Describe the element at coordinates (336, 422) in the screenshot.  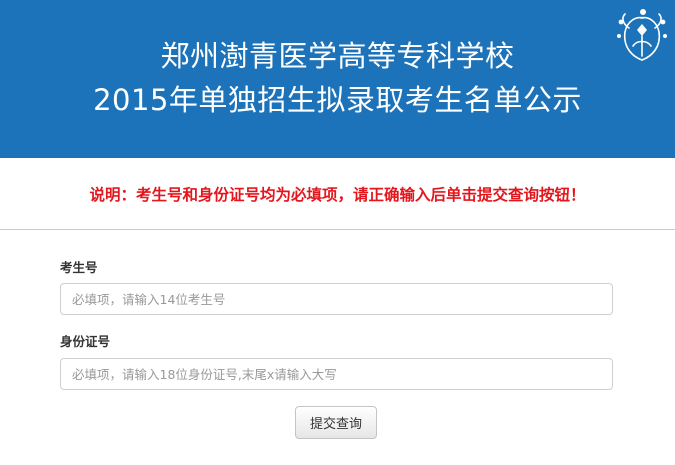
I see `submit-query-button: 提交查询` at that location.